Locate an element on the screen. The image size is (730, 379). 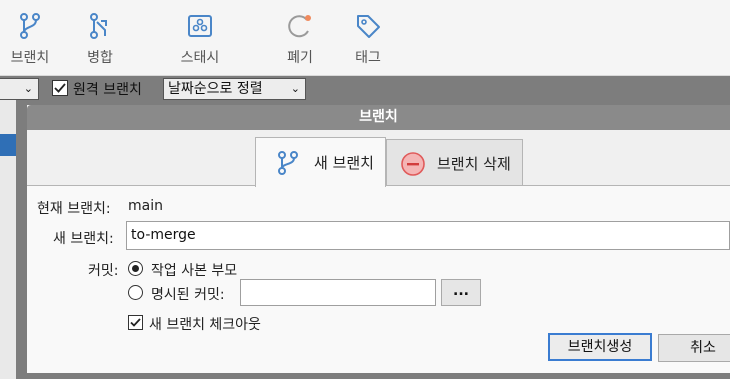
dialog-title: 브랜치 is located at coordinates (378, 117).